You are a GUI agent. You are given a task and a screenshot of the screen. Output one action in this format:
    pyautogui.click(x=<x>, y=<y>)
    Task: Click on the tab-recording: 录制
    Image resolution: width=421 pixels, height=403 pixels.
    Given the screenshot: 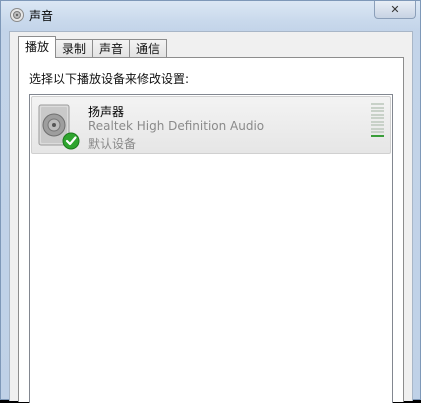 What is the action you would take?
    pyautogui.click(x=75, y=48)
    